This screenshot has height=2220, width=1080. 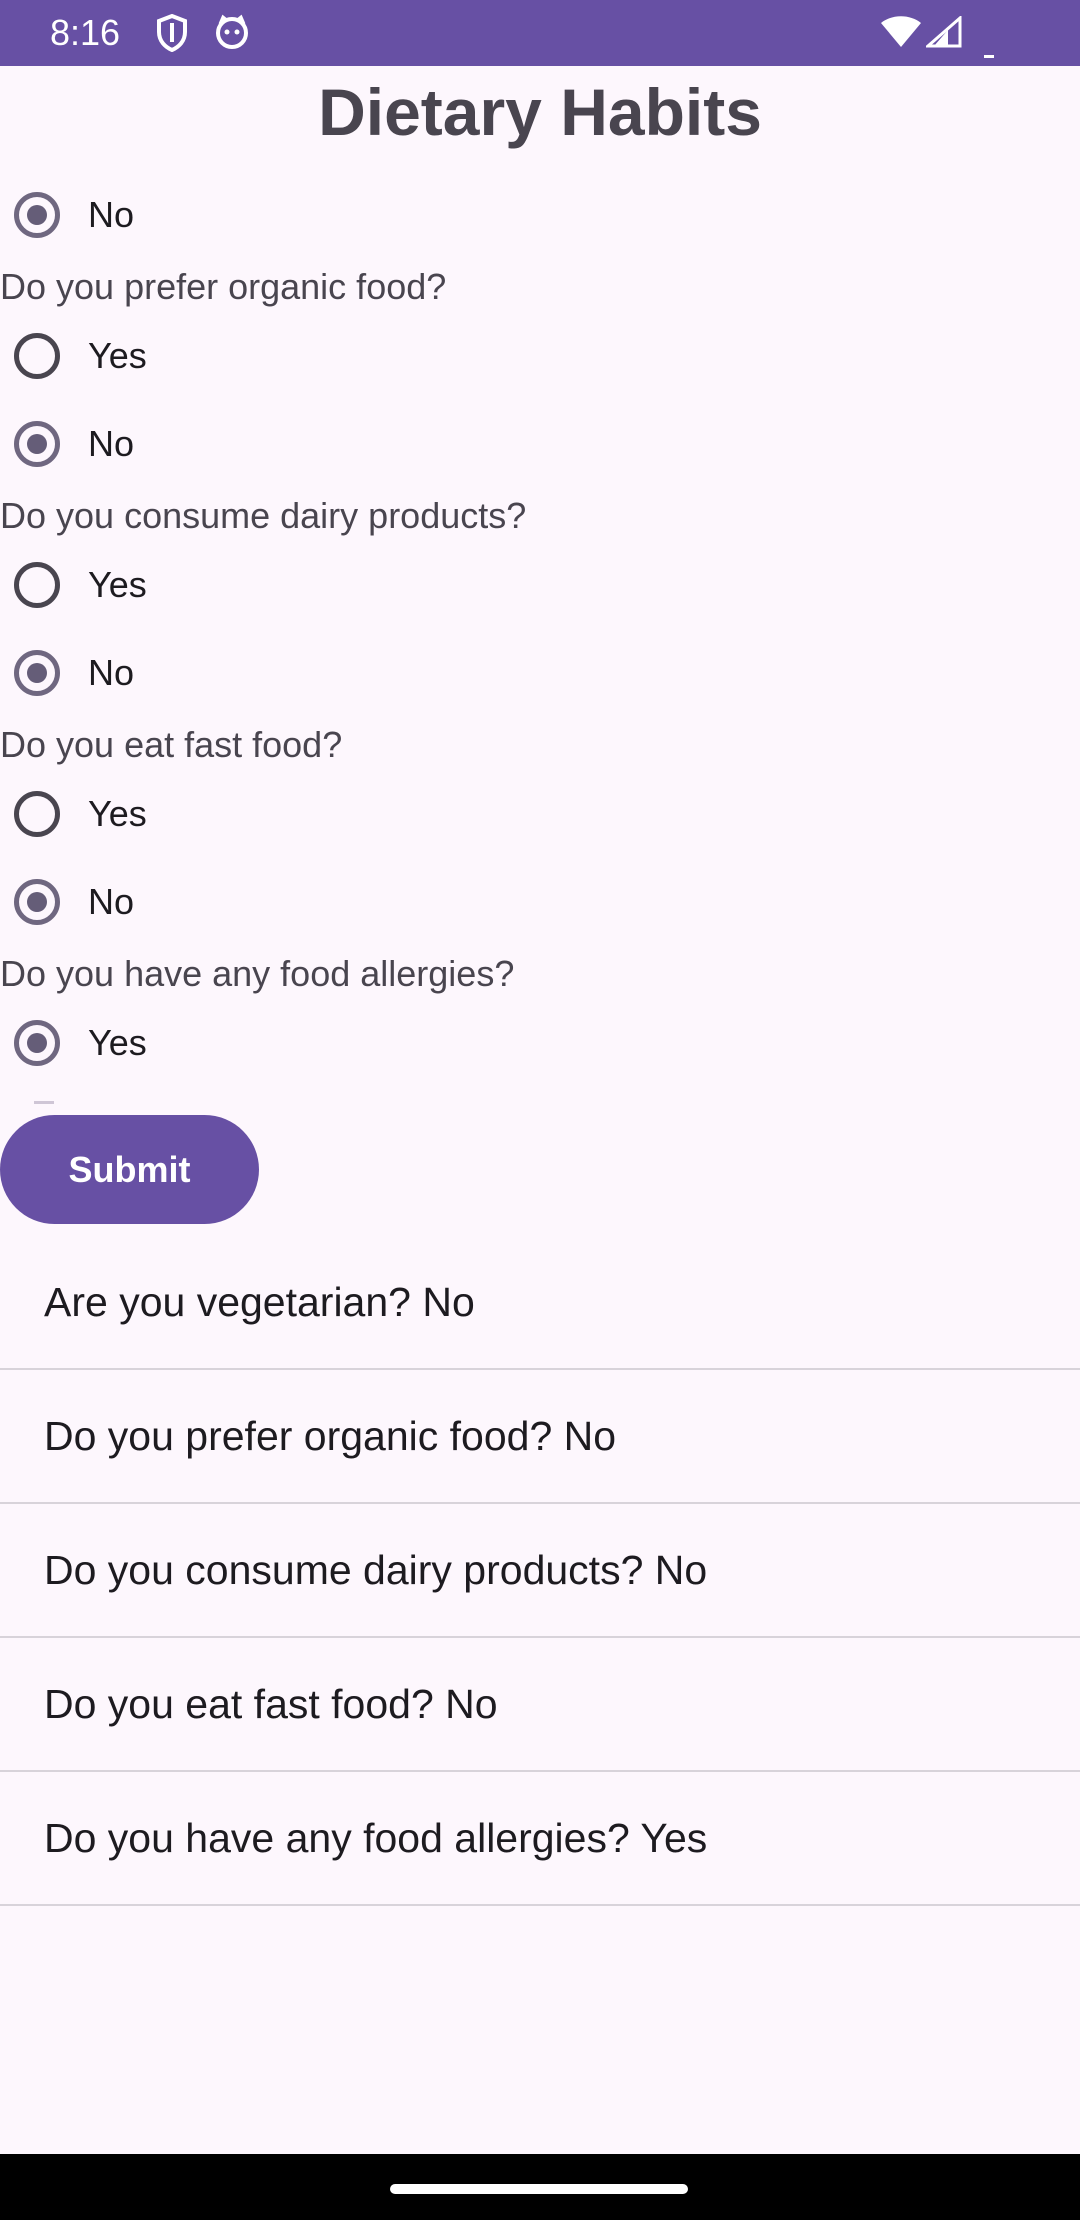 I want to click on radio-option-fast-food-yes: Yes, so click(x=80, y=814).